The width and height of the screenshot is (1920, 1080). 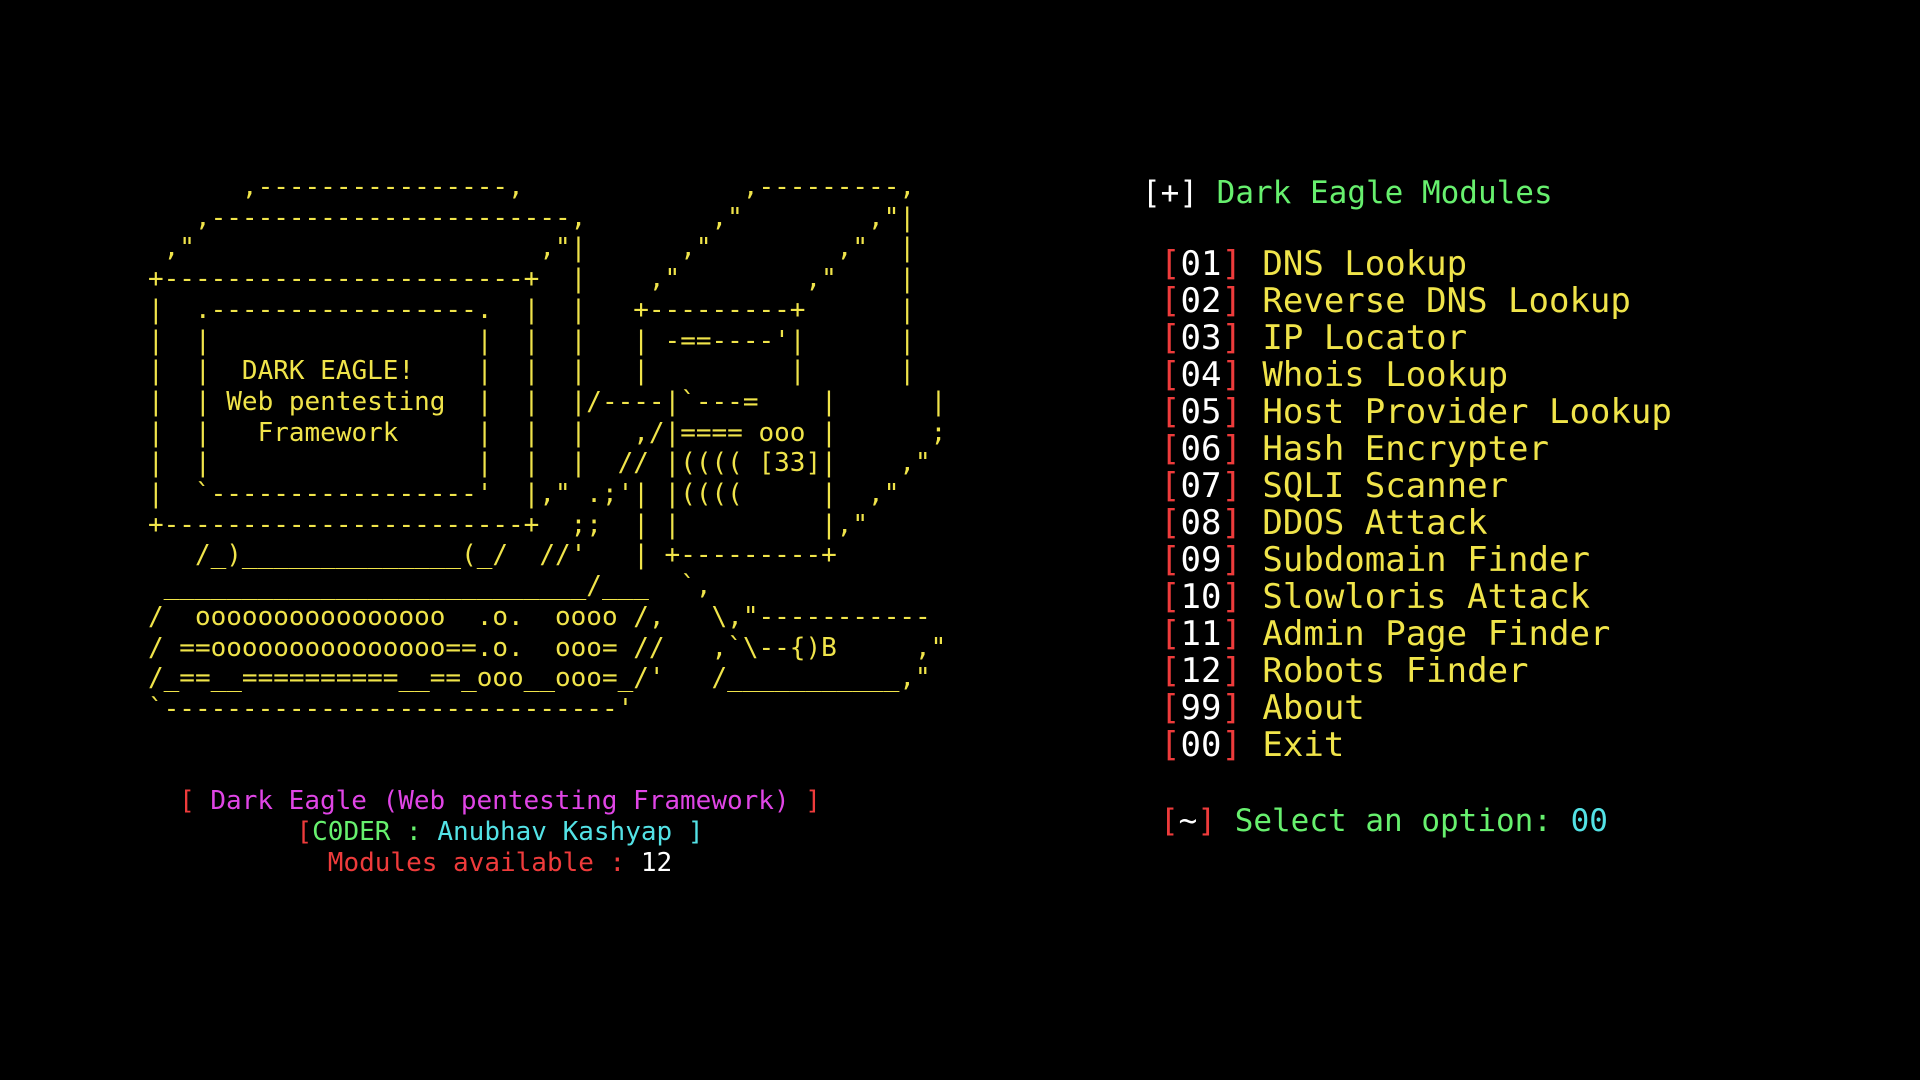 What do you see at coordinates (688, 832) in the screenshot?
I see `coder-close-bracket: ]` at bounding box center [688, 832].